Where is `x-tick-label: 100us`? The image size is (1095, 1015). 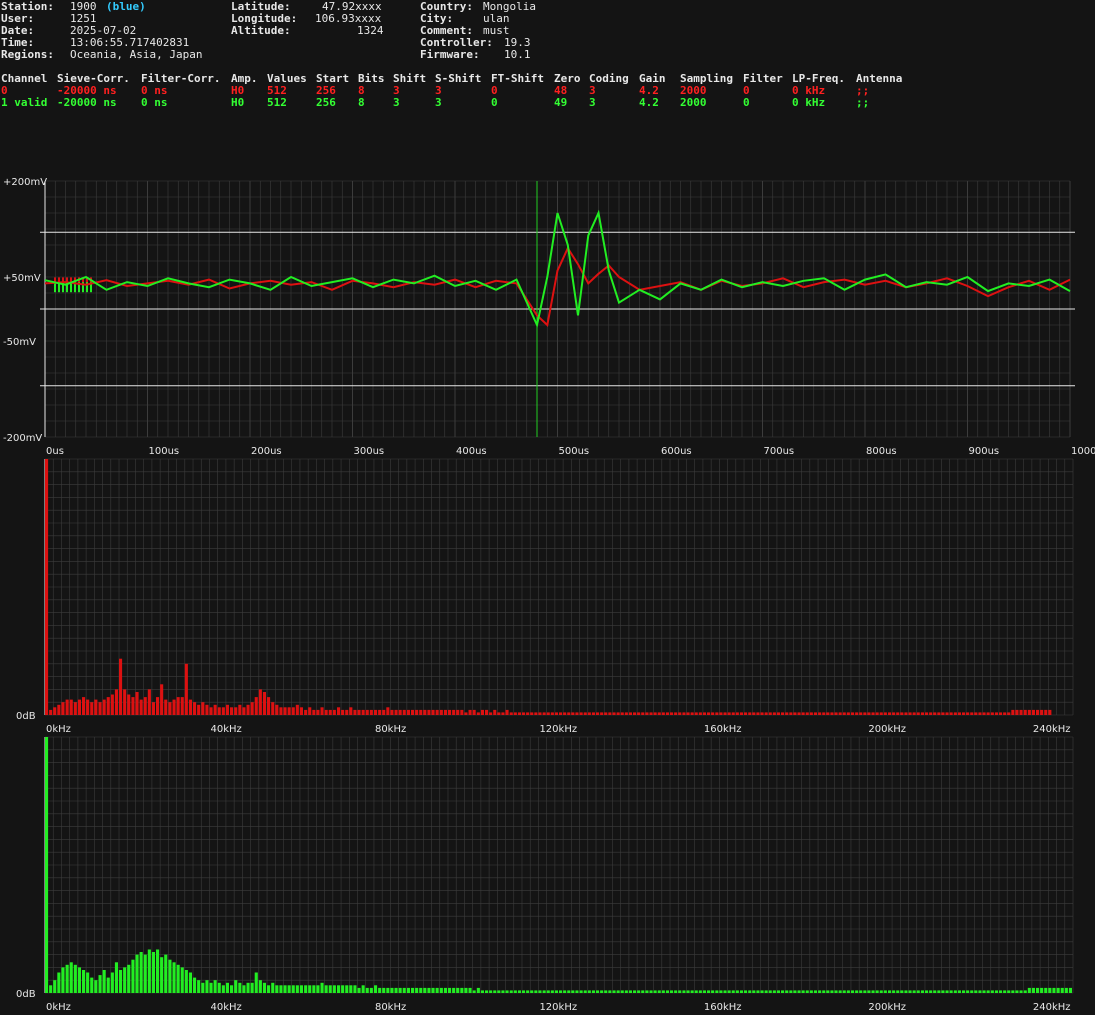
x-tick-label: 100us is located at coordinates (164, 451).